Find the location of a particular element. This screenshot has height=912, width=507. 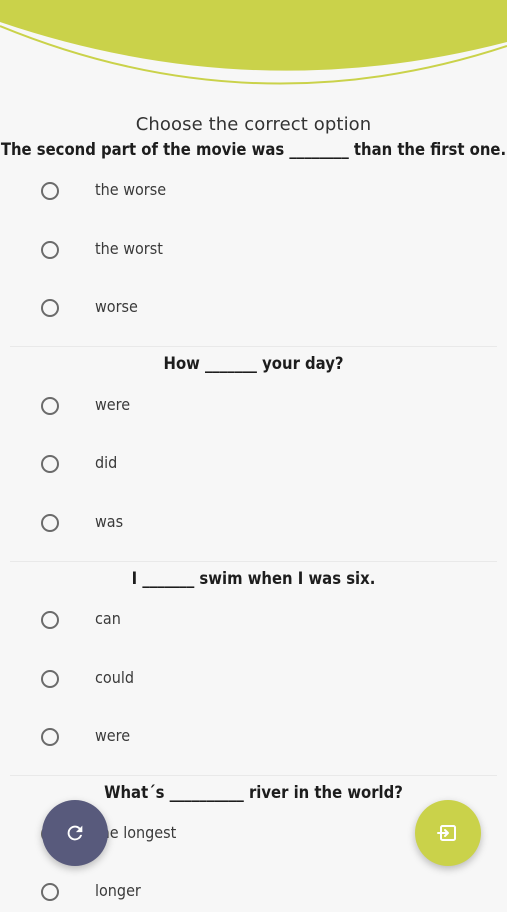

option-label: was is located at coordinates (109, 521).